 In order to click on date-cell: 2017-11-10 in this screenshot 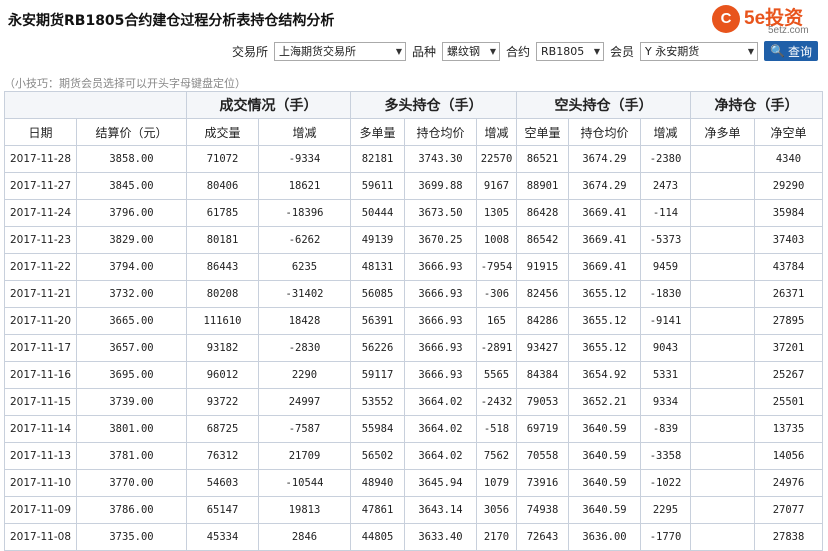, I will do `click(40, 483)`.